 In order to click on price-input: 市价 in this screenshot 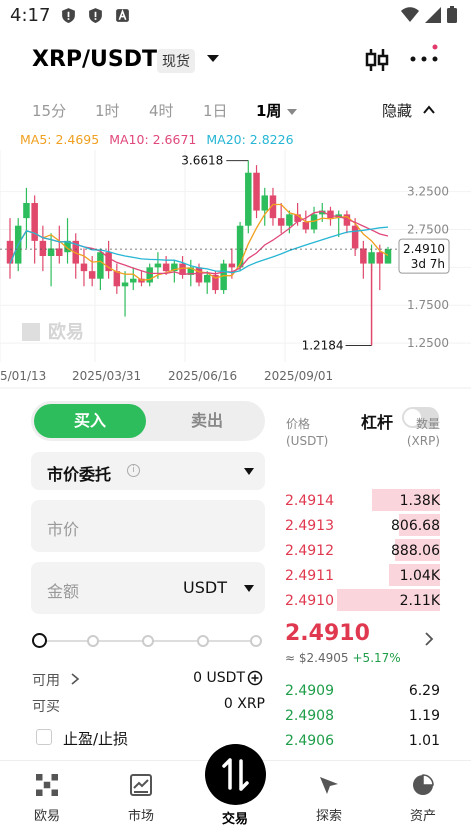, I will do `click(148, 526)`.